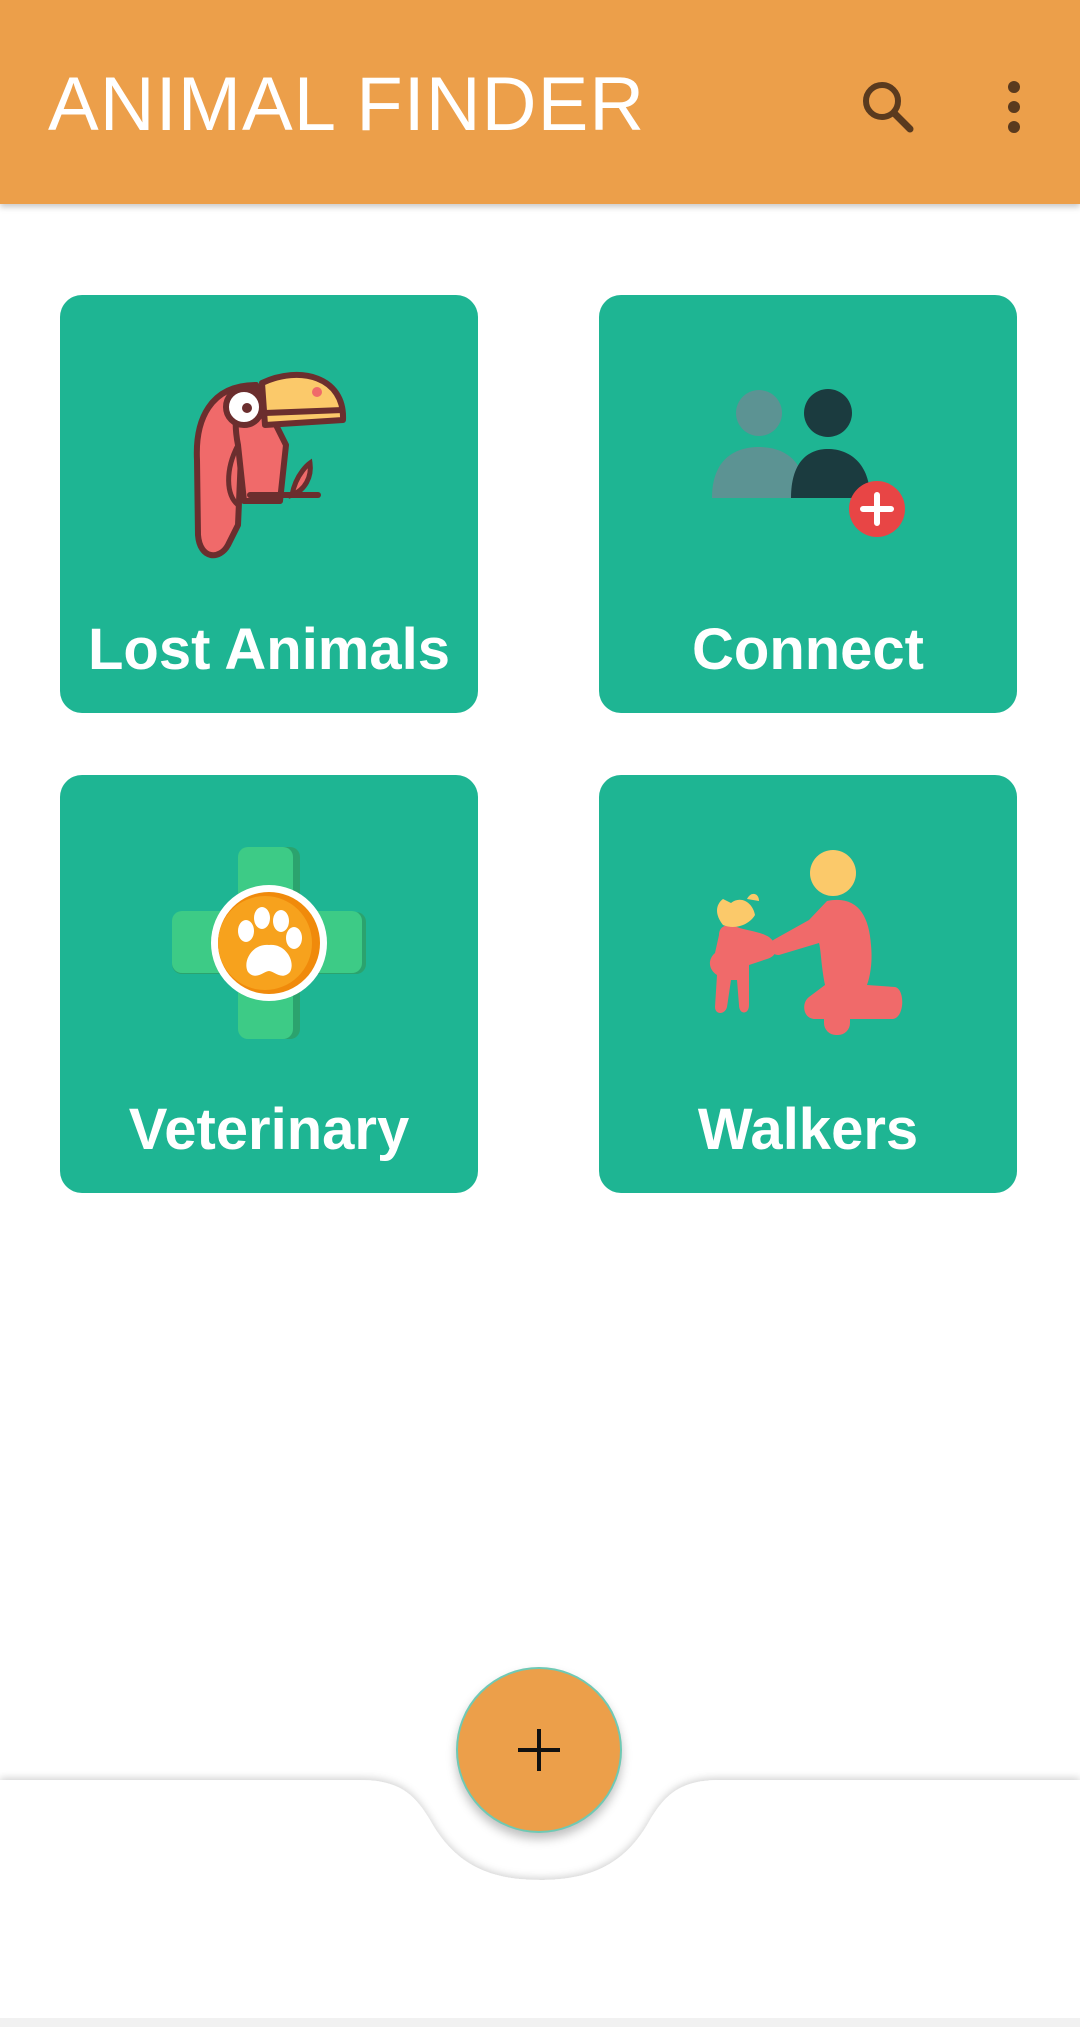 The width and height of the screenshot is (1080, 2027). Describe the element at coordinates (806, 942) in the screenshot. I see `dog-walker-icon` at that location.